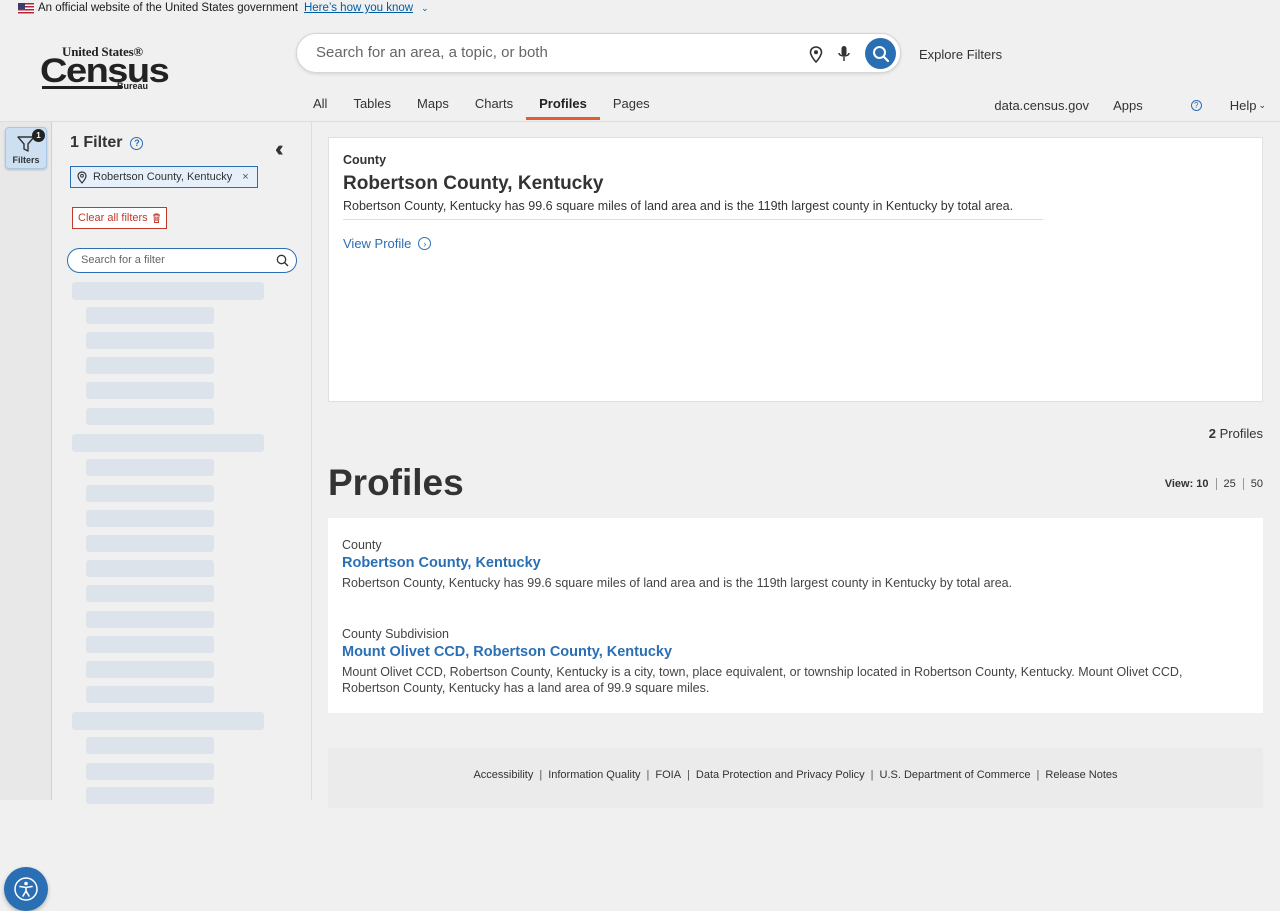 This screenshot has height=911, width=1280. Describe the element at coordinates (38, 135) in the screenshot. I see `filter-count-badge: 1` at that location.